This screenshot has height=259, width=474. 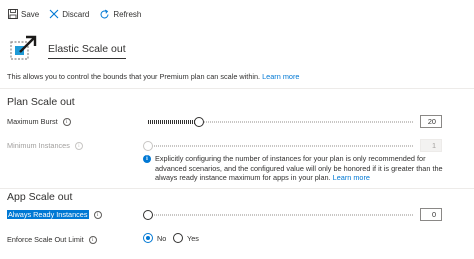 I want to click on scale-out-icon, so click(x=23, y=49).